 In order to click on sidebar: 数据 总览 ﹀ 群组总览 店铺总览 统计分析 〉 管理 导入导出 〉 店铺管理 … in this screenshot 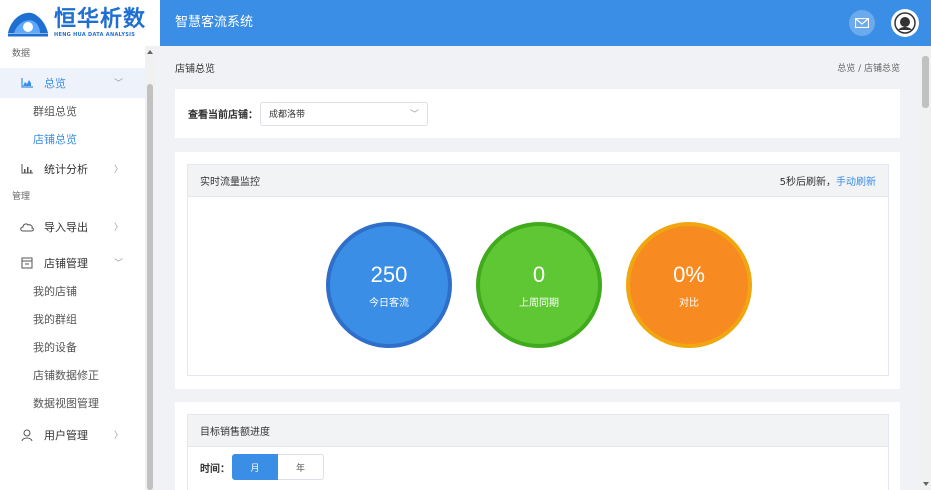, I will do `click(72, 268)`.